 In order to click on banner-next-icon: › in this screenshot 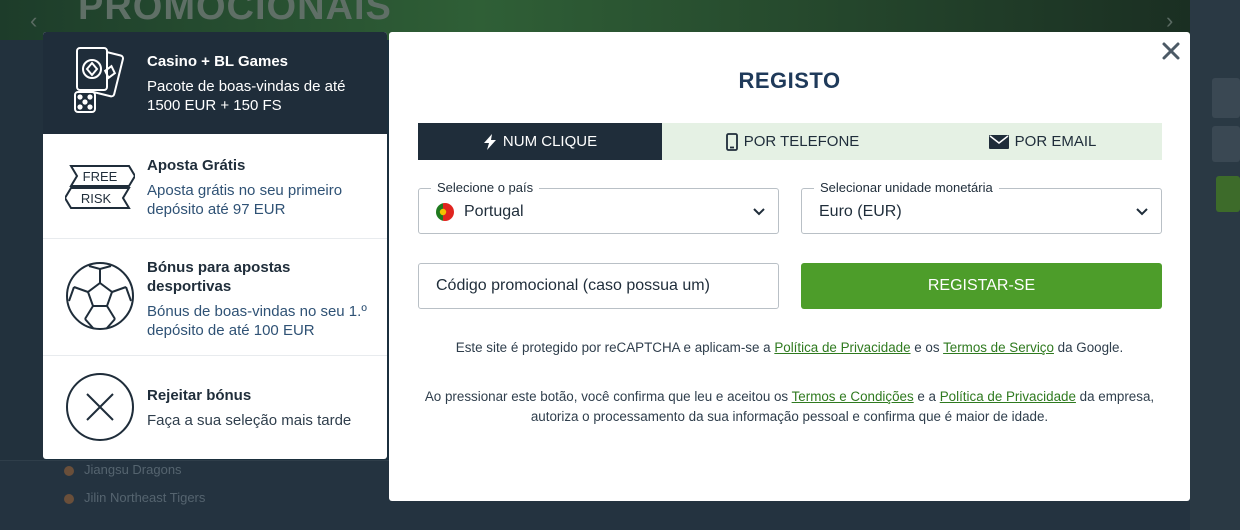, I will do `click(1170, 20)`.